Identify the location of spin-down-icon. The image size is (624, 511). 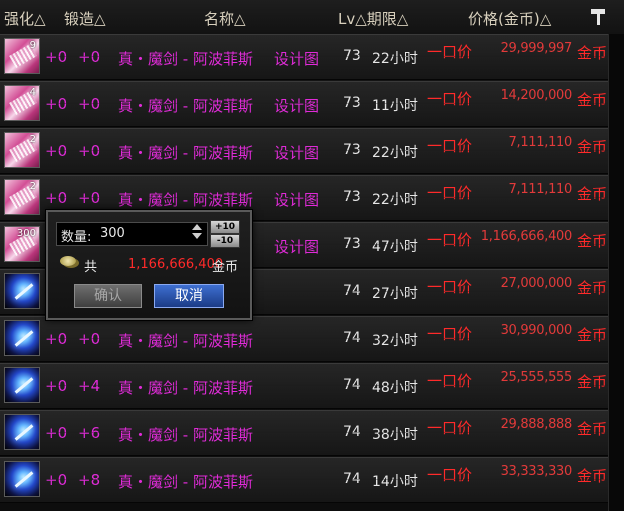
(197, 236).